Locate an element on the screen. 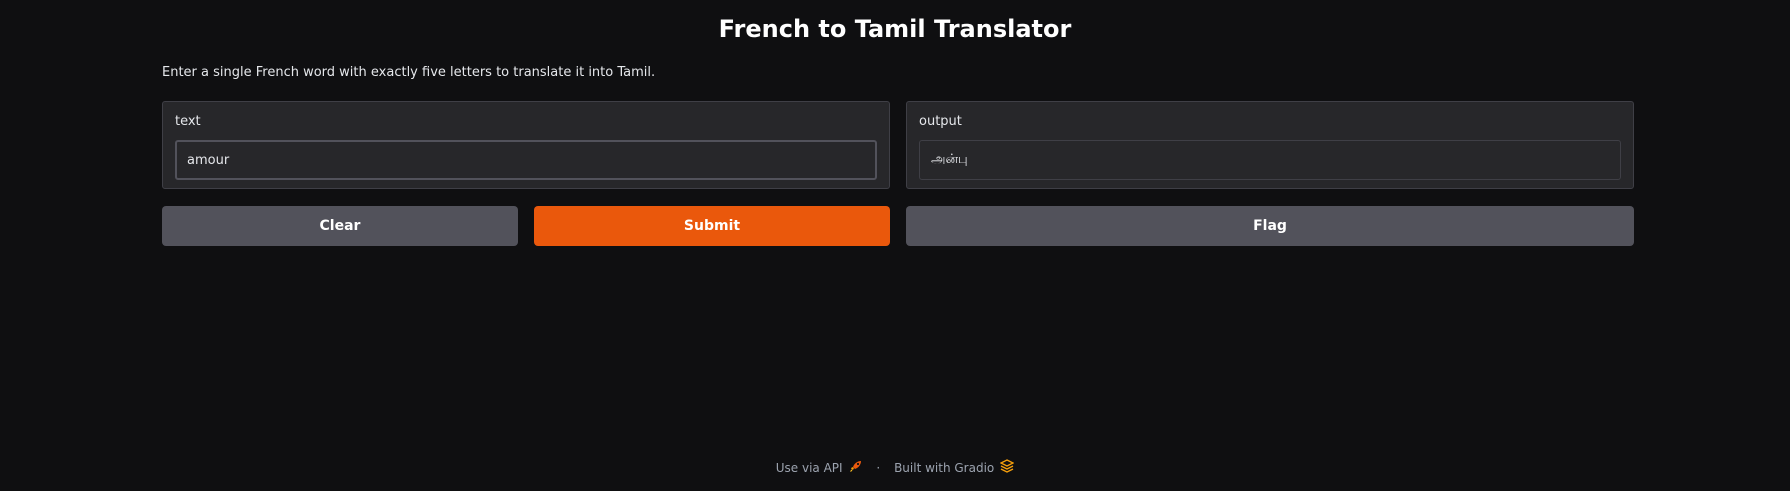 This screenshot has width=1790, height=491. page-title: French to Tamil Translator is located at coordinates (895, 29).